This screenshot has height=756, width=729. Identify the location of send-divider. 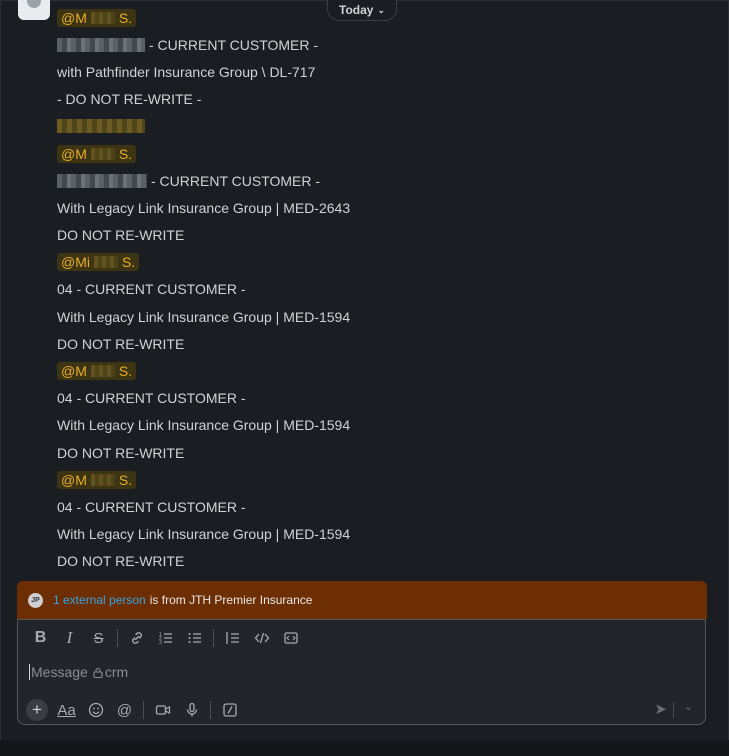
(673, 710).